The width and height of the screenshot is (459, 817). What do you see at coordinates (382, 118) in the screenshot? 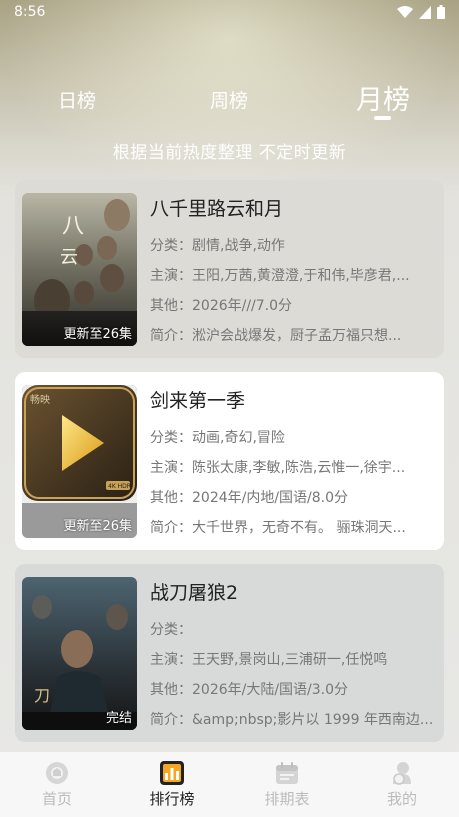
I see `active-tab-indicator` at bounding box center [382, 118].